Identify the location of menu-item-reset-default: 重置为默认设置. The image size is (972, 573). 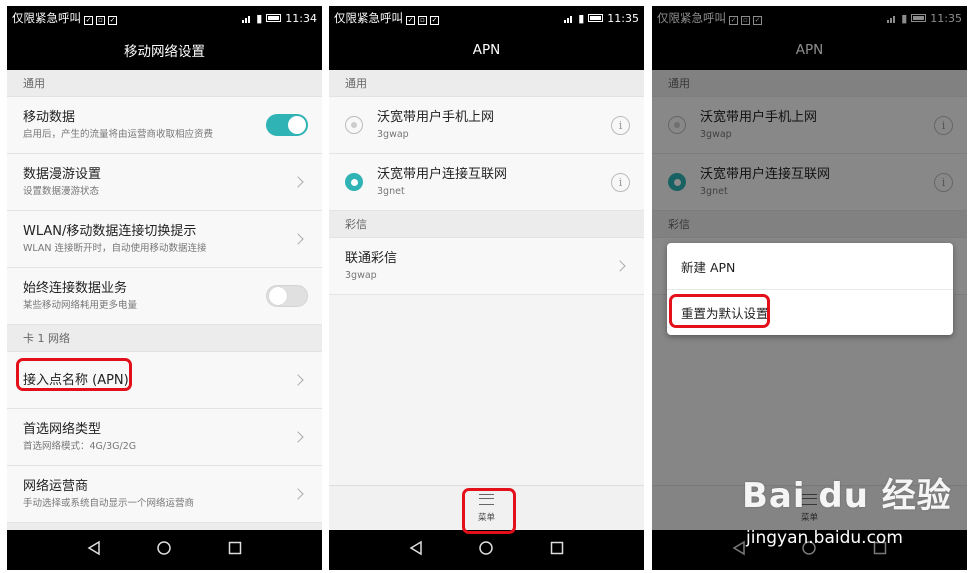
(810, 312).